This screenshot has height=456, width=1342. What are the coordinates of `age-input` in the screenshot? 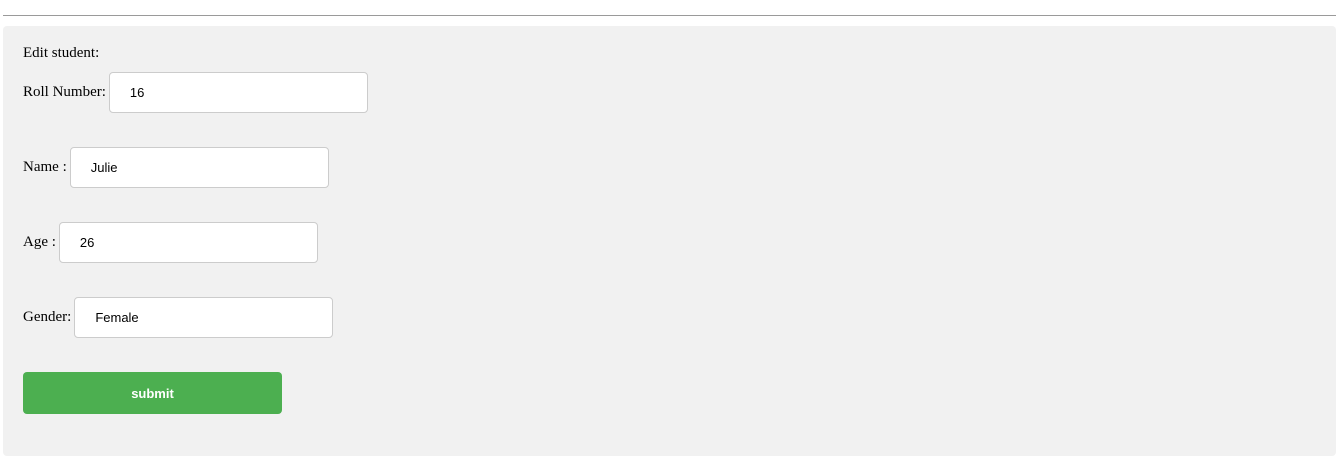 It's located at (188, 242).